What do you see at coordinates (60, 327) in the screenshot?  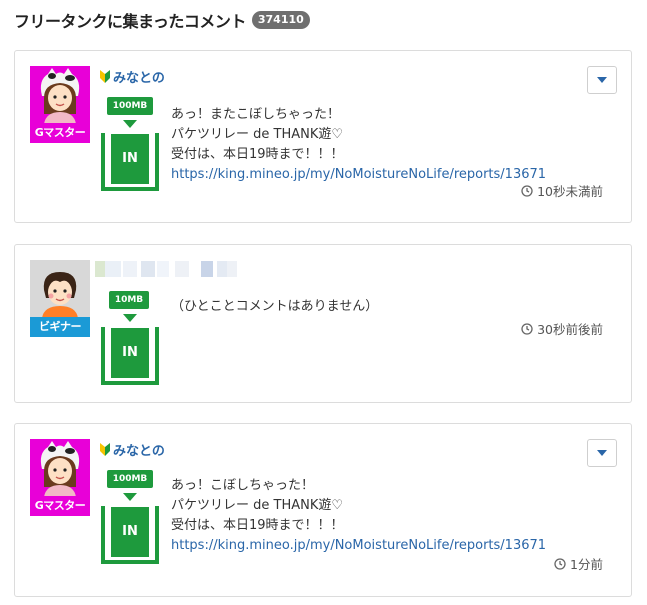 I see `rank-badge: ビギナー` at bounding box center [60, 327].